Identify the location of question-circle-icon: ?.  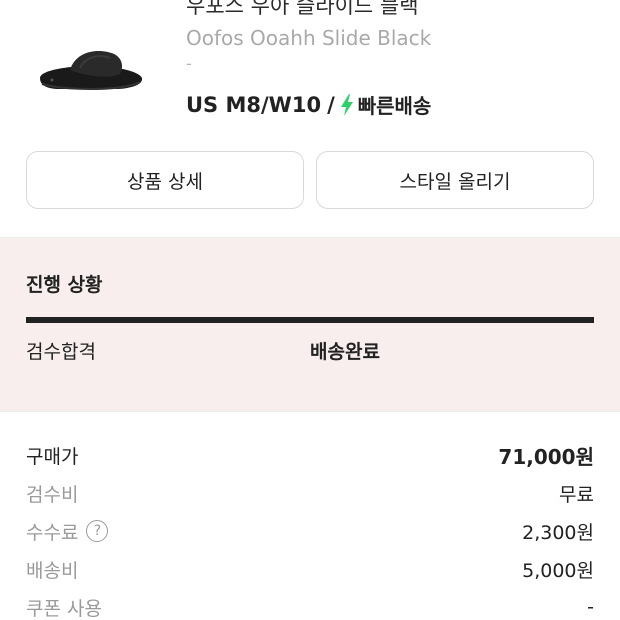
(97, 531).